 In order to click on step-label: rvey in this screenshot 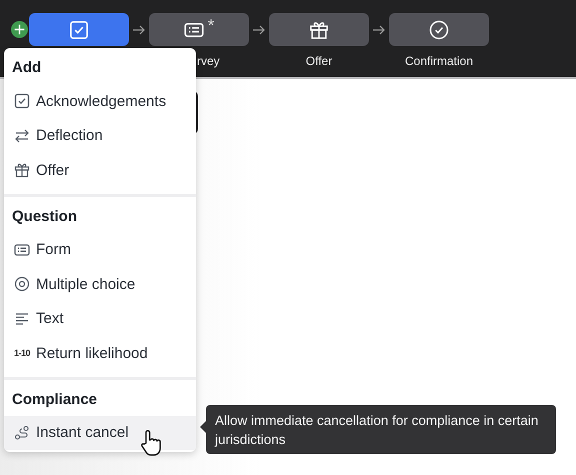, I will do `click(208, 61)`.